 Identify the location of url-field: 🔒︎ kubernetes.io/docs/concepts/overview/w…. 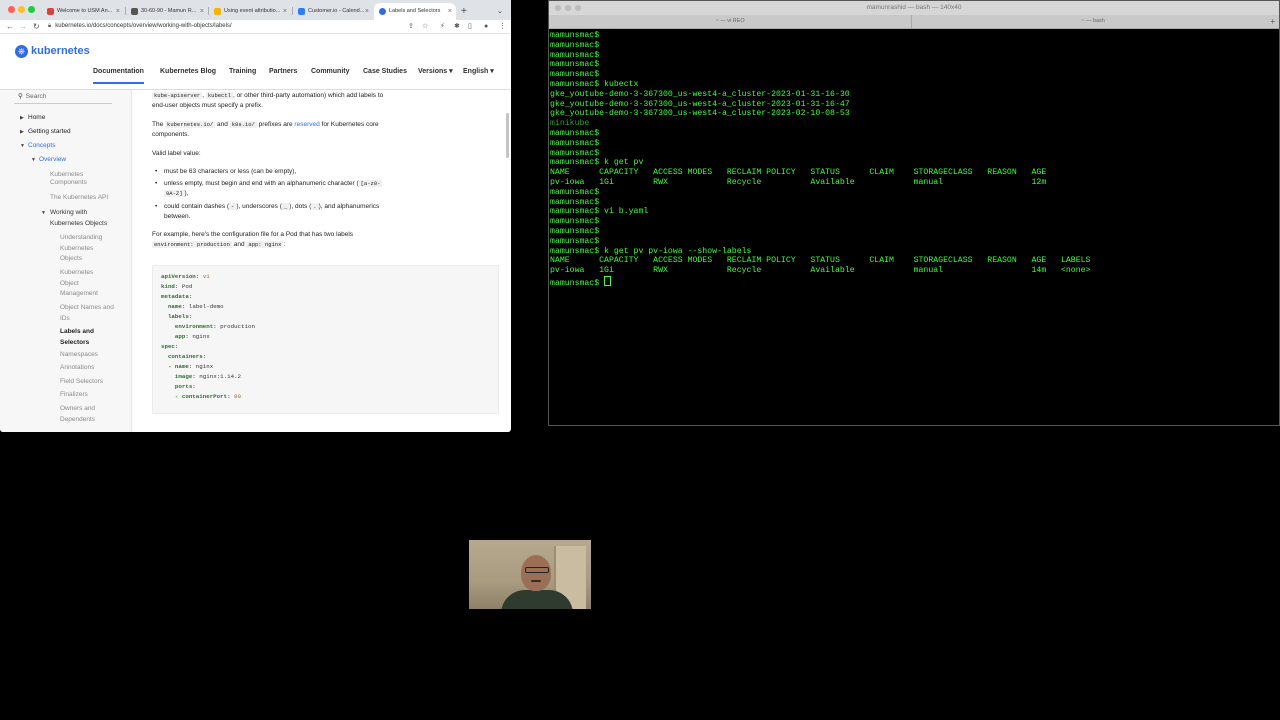
(228, 26).